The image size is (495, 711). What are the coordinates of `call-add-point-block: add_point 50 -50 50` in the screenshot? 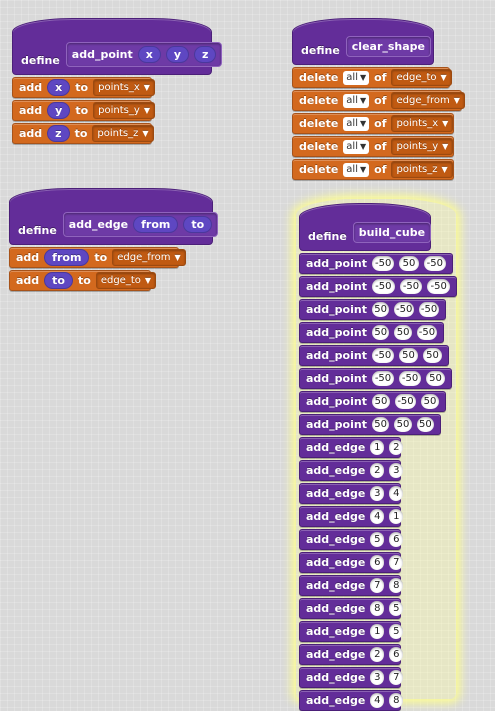 It's located at (372, 401).